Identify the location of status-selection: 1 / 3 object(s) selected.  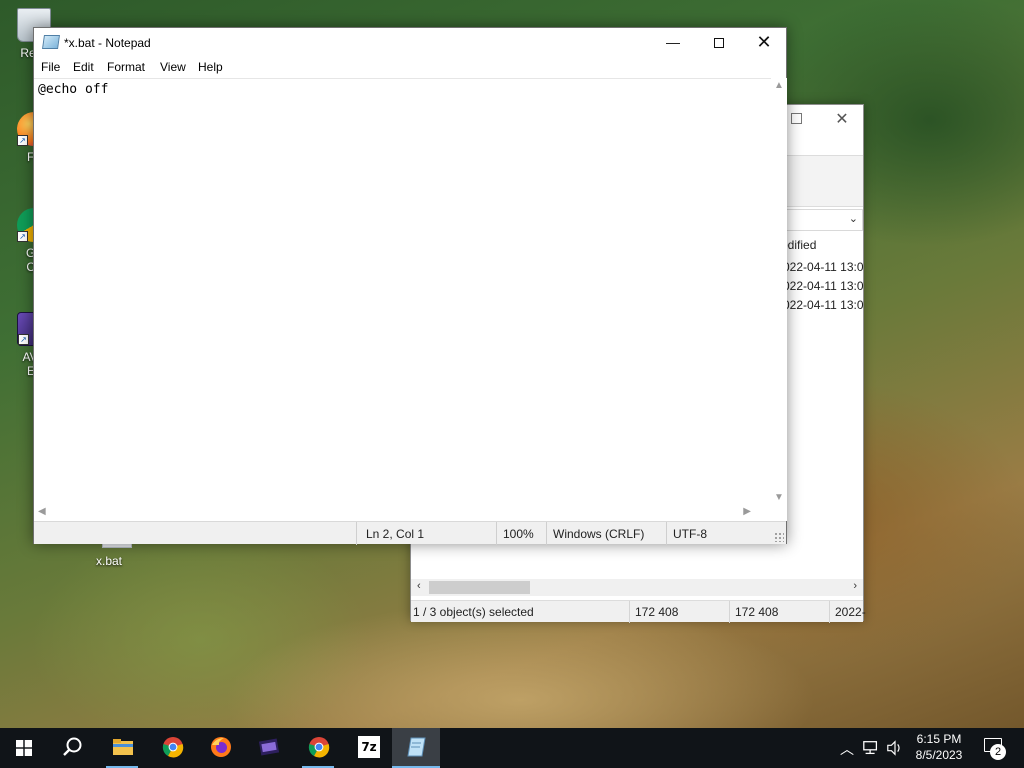
(473, 612).